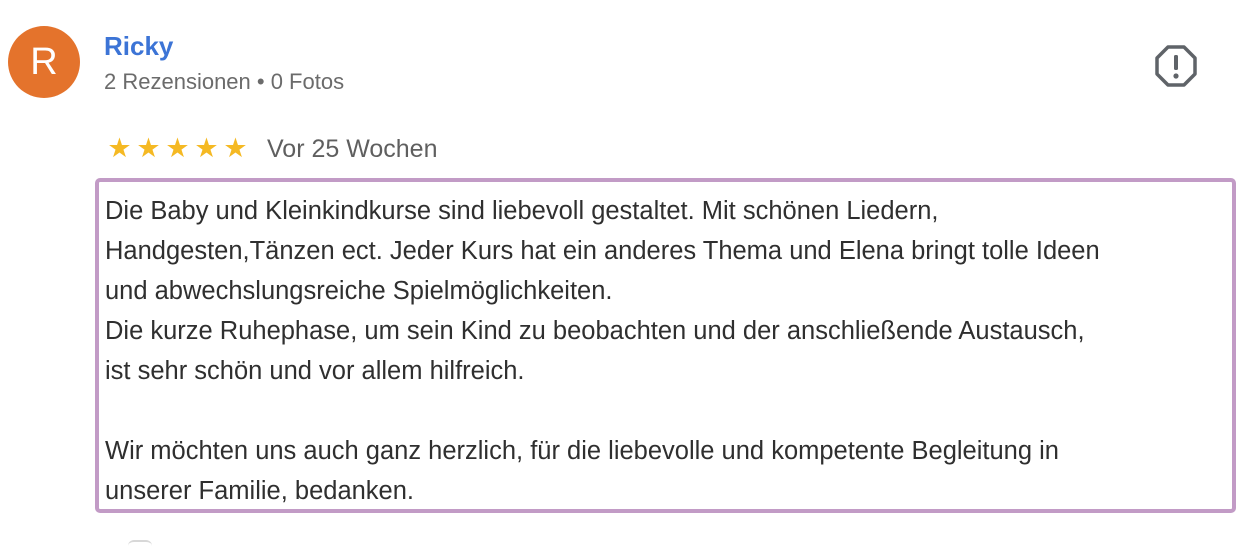  I want to click on report-review-button, so click(1176, 66).